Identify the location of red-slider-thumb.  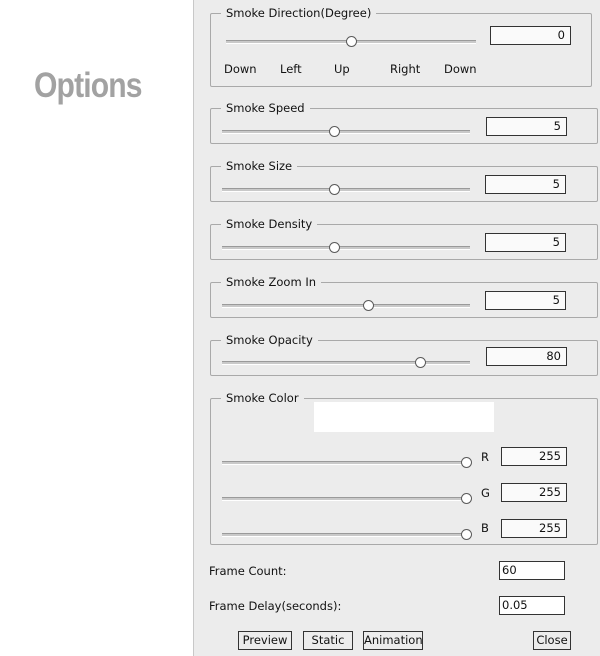
(466, 462).